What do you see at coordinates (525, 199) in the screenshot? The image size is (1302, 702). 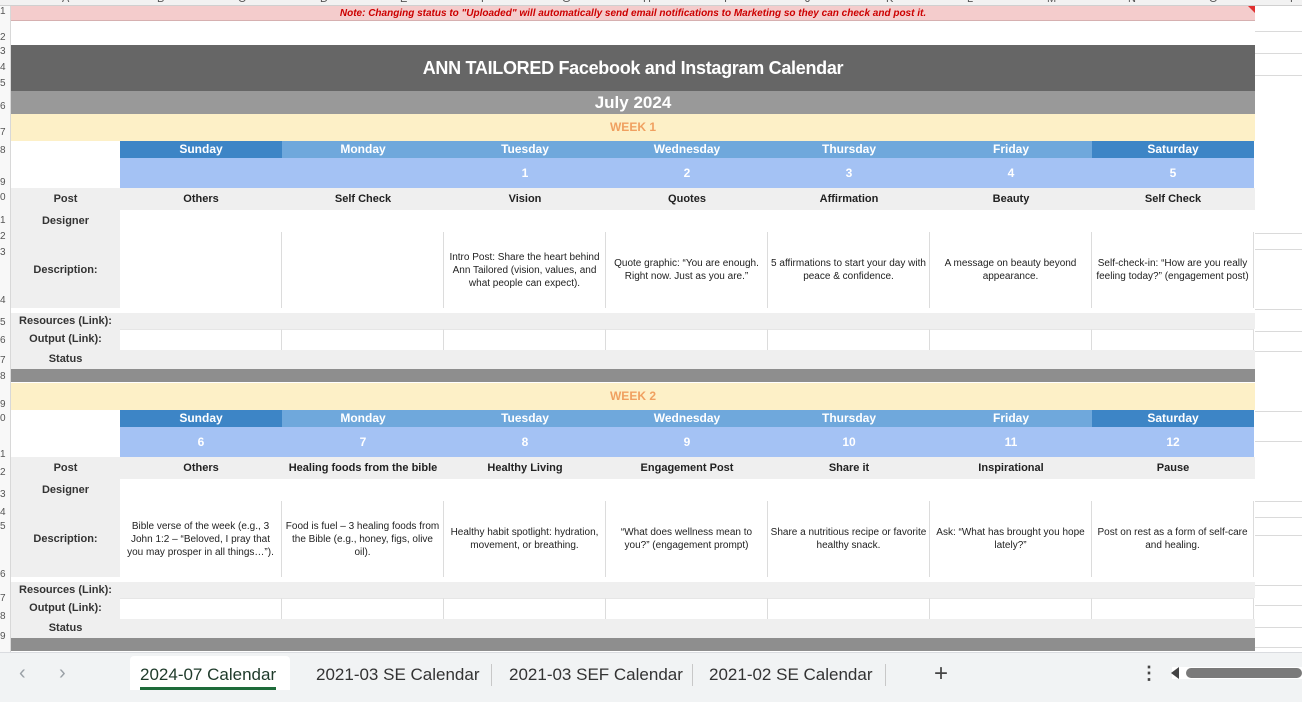 I see `post-type-cell: Vision` at bounding box center [525, 199].